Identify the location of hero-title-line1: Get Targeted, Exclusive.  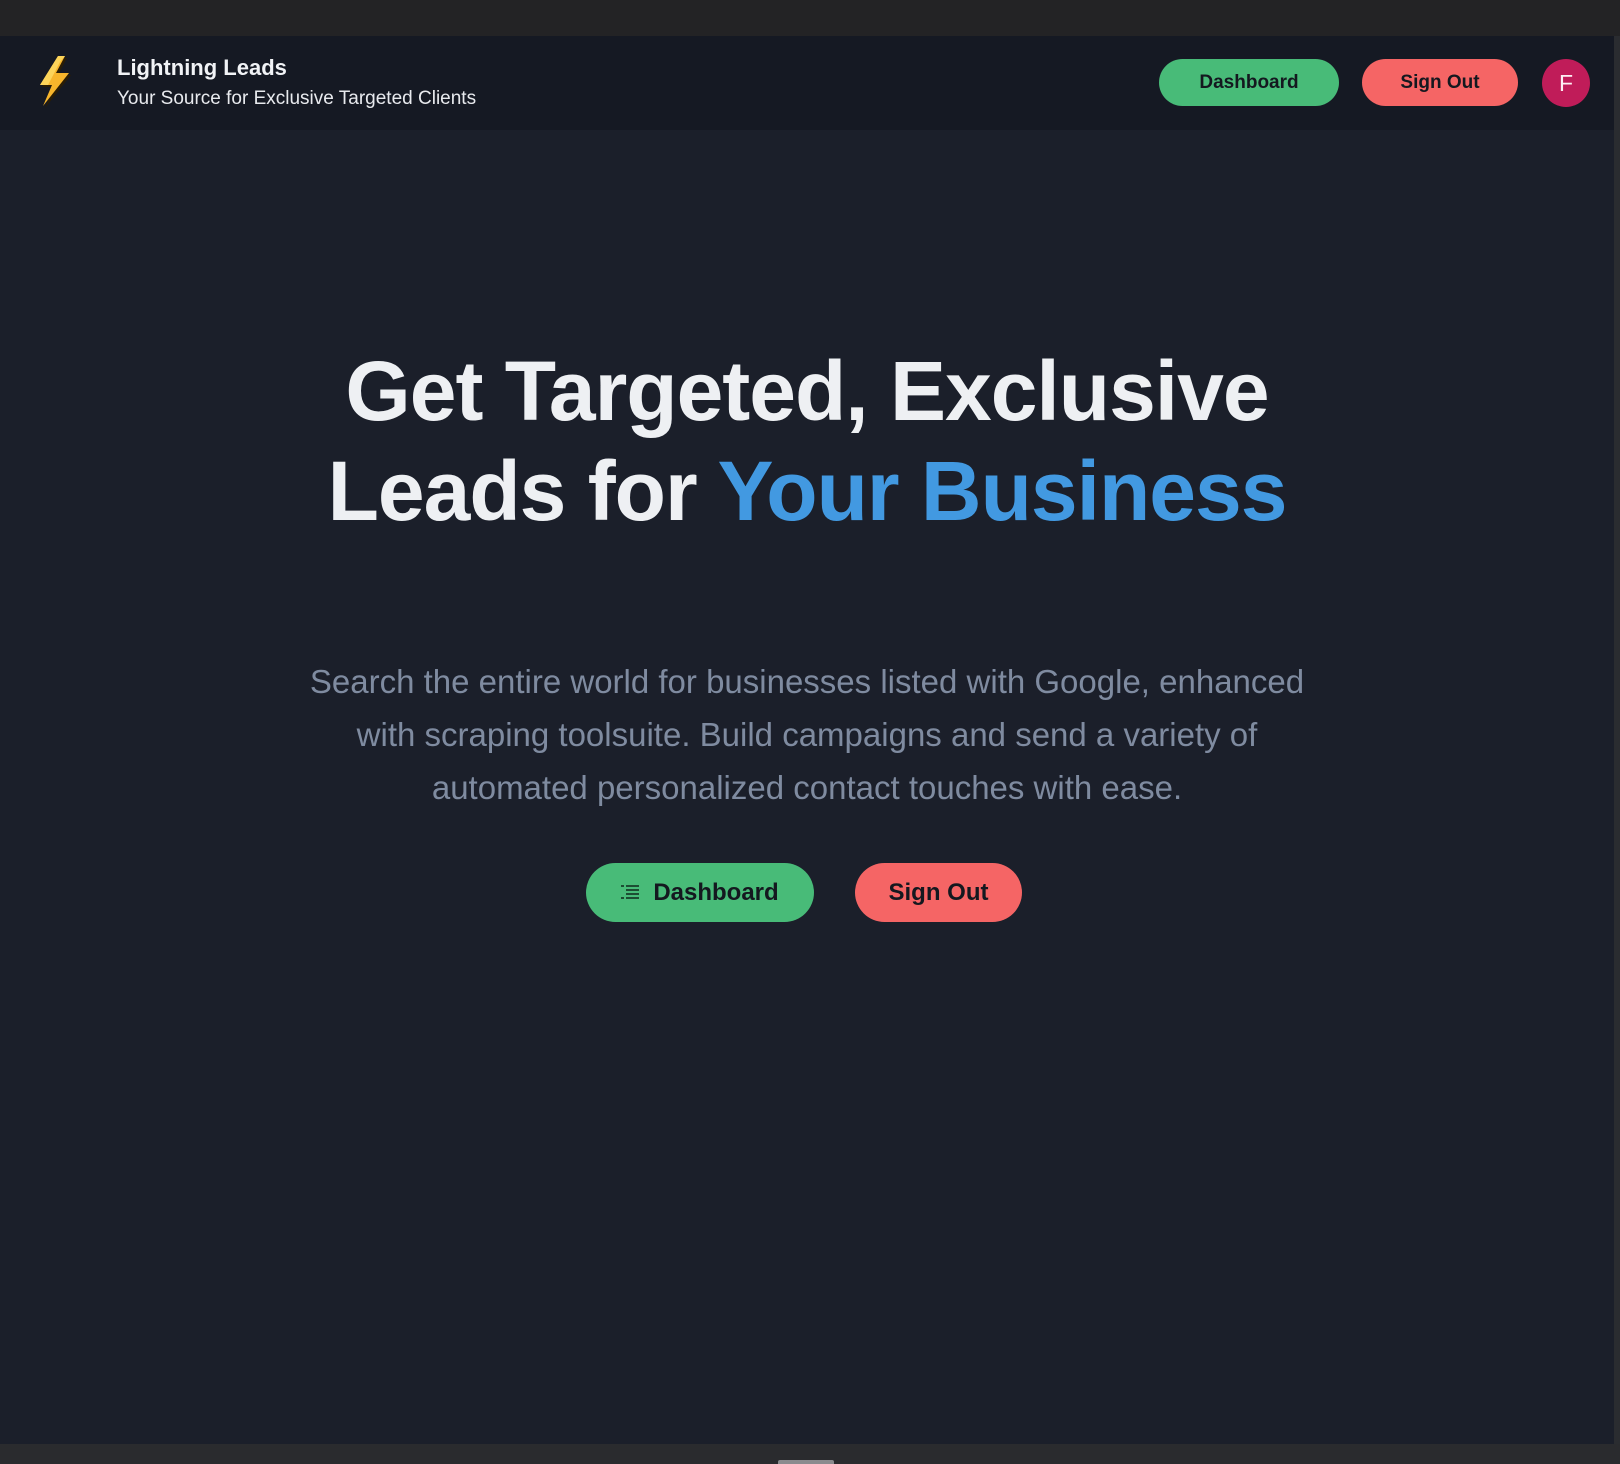
(807, 391).